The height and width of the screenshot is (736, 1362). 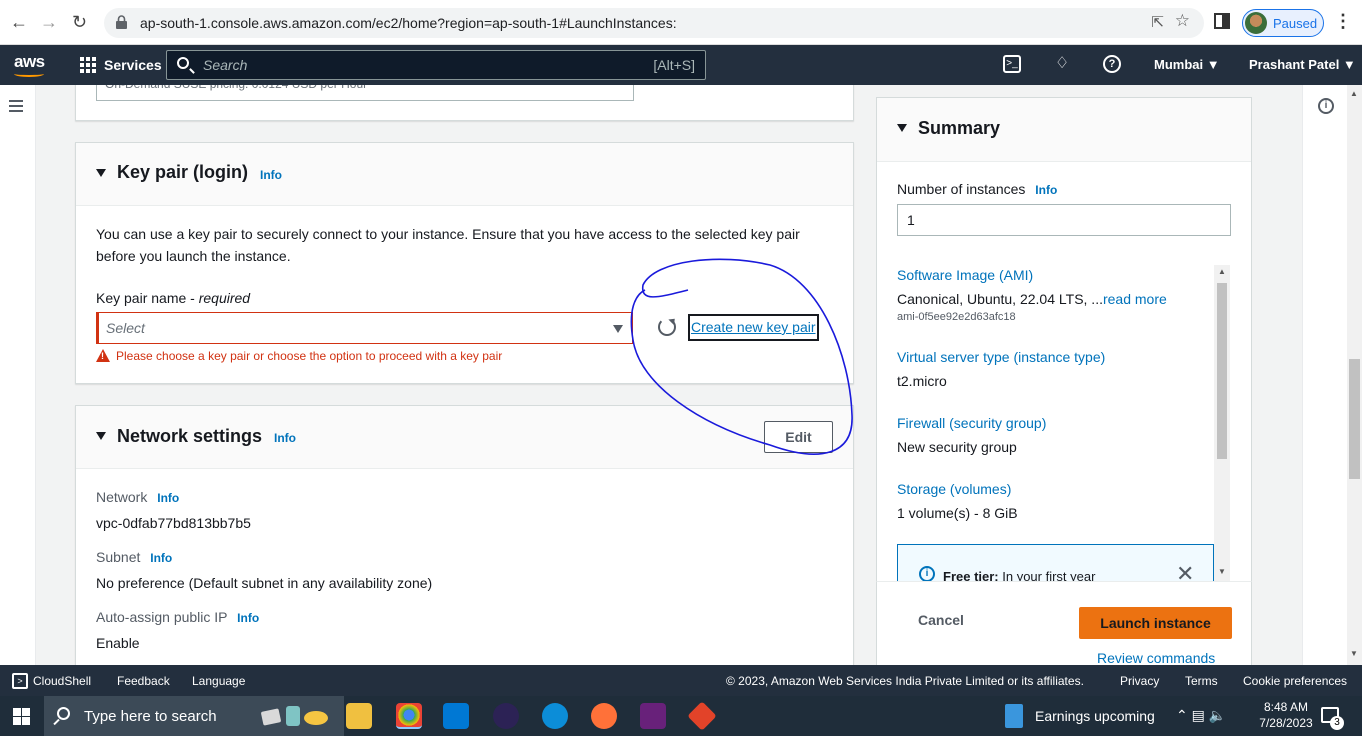 What do you see at coordinates (118, 643) in the screenshot?
I see `public-ip-value: Enable` at bounding box center [118, 643].